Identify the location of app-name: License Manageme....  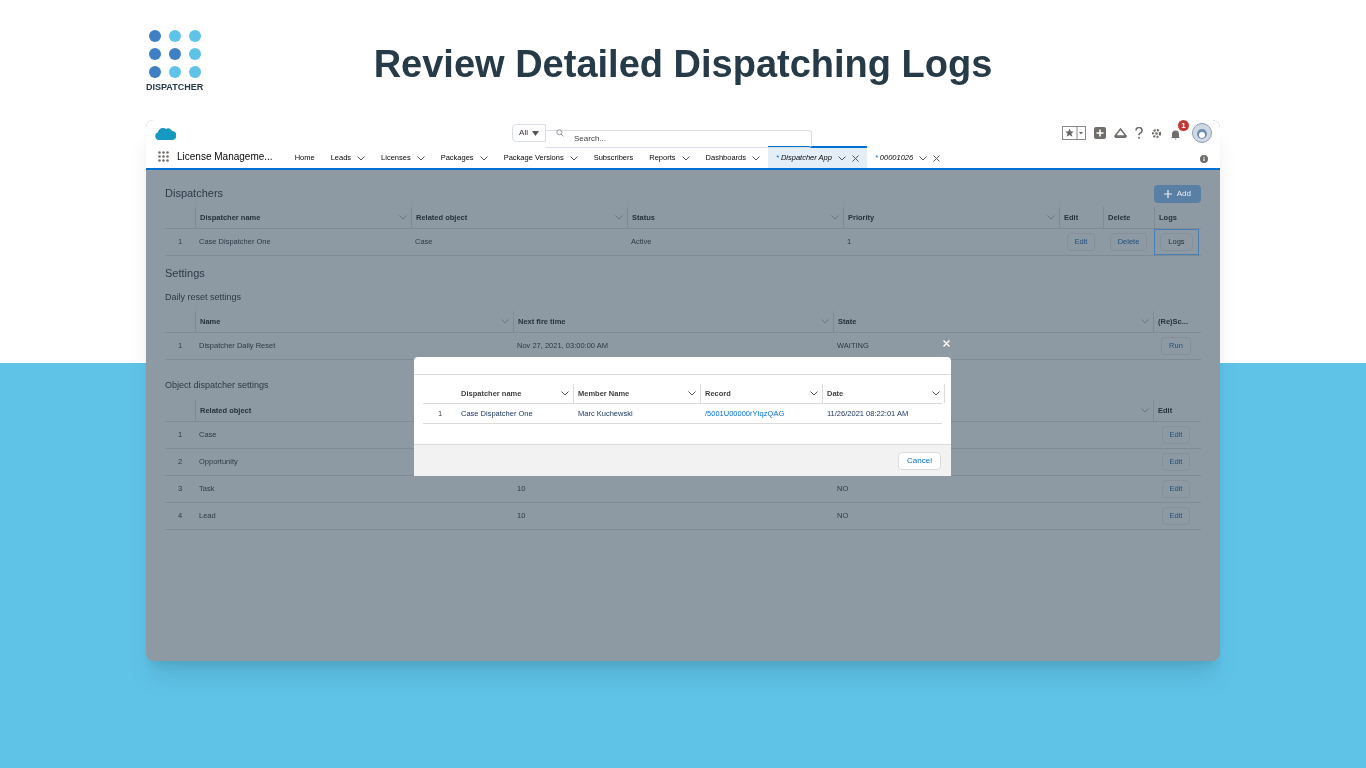
(225, 157).